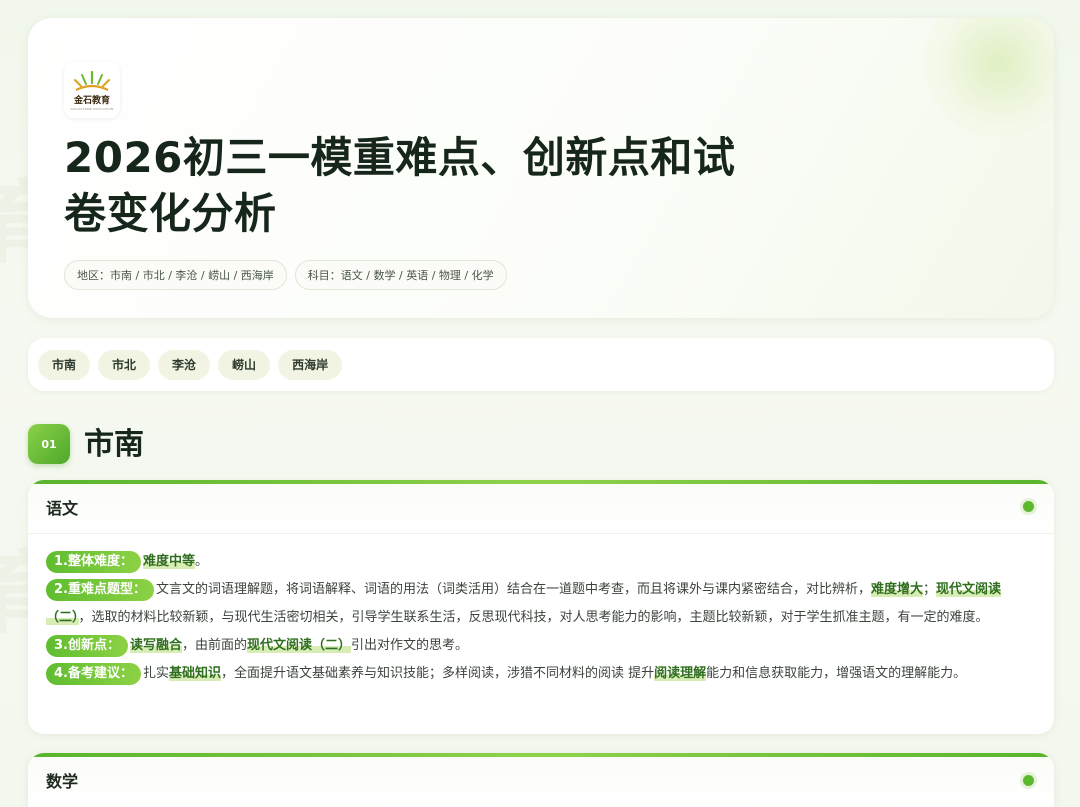 The height and width of the screenshot is (807, 1080). What do you see at coordinates (62, 508) in the screenshot?
I see `subject-name: 语文` at bounding box center [62, 508].